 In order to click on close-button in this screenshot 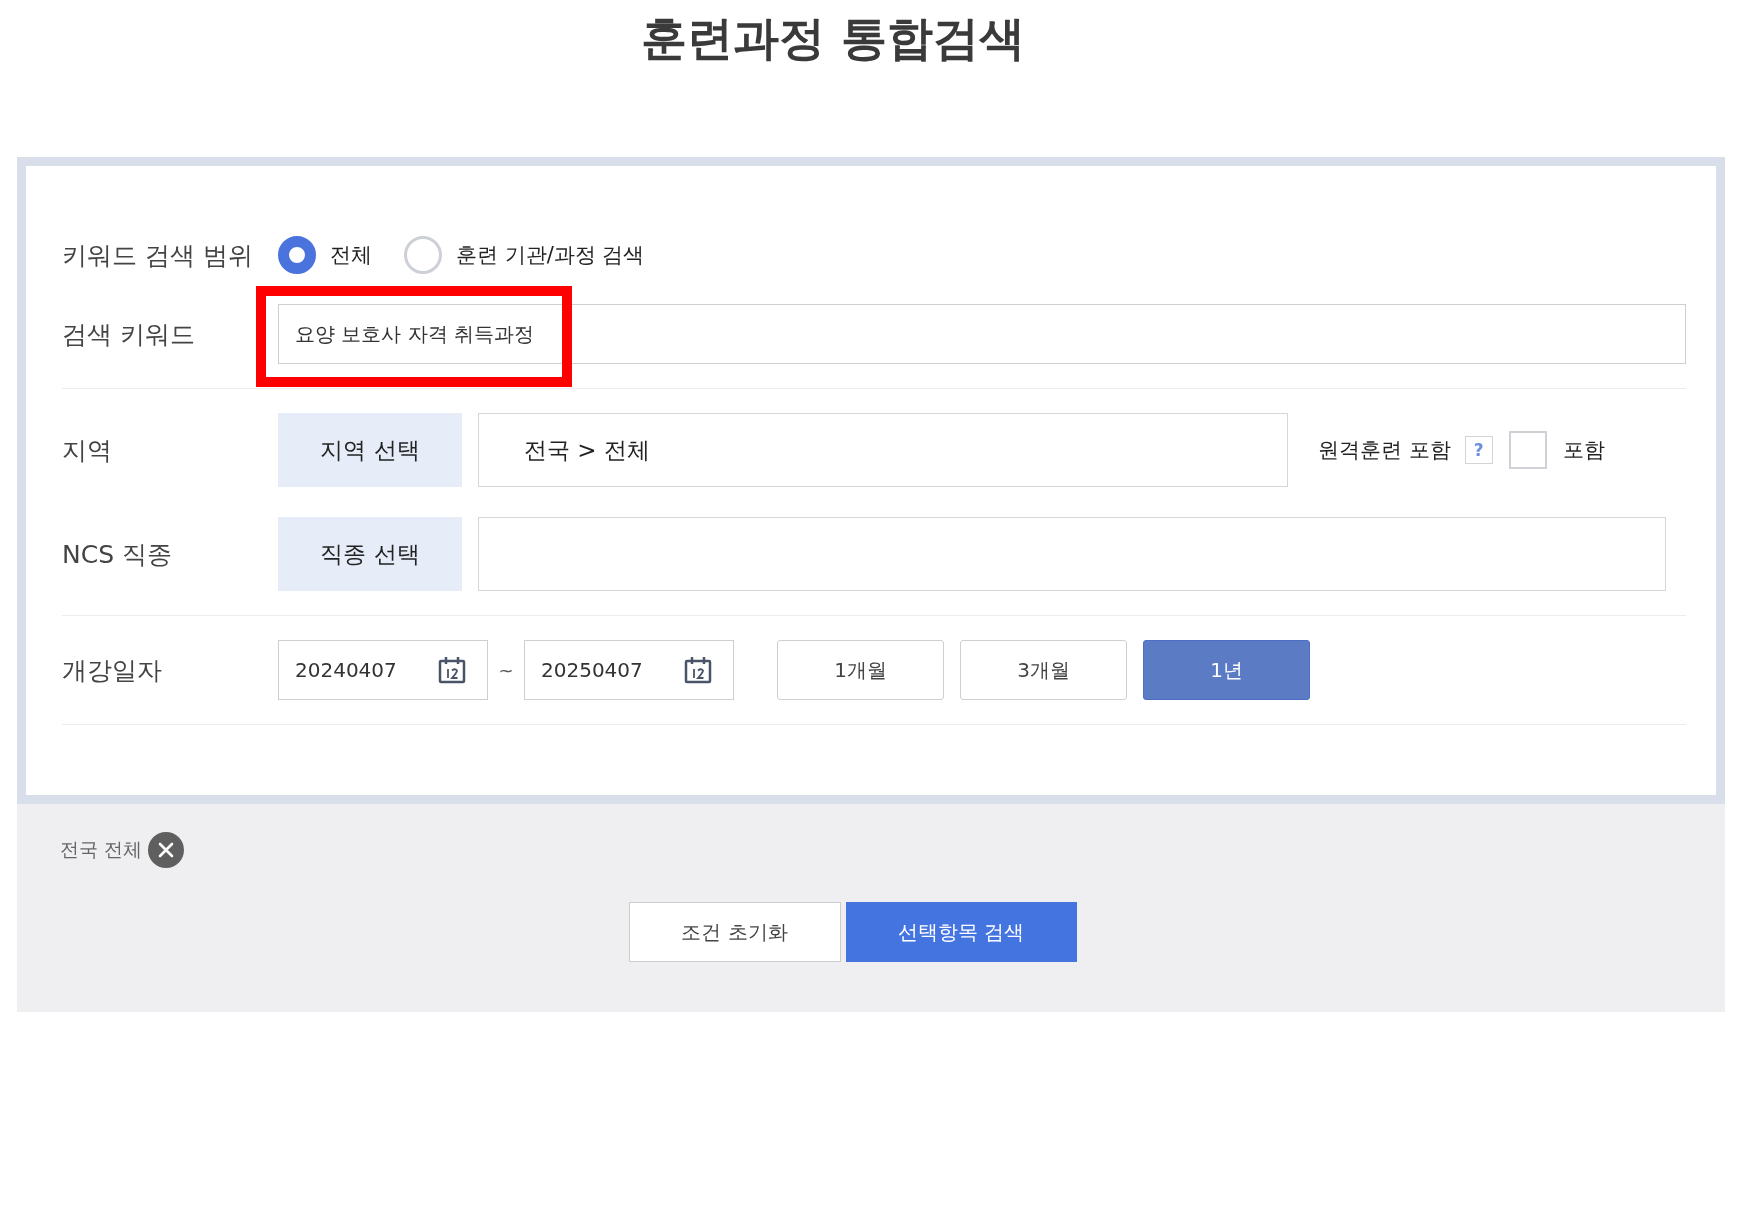, I will do `click(166, 850)`.